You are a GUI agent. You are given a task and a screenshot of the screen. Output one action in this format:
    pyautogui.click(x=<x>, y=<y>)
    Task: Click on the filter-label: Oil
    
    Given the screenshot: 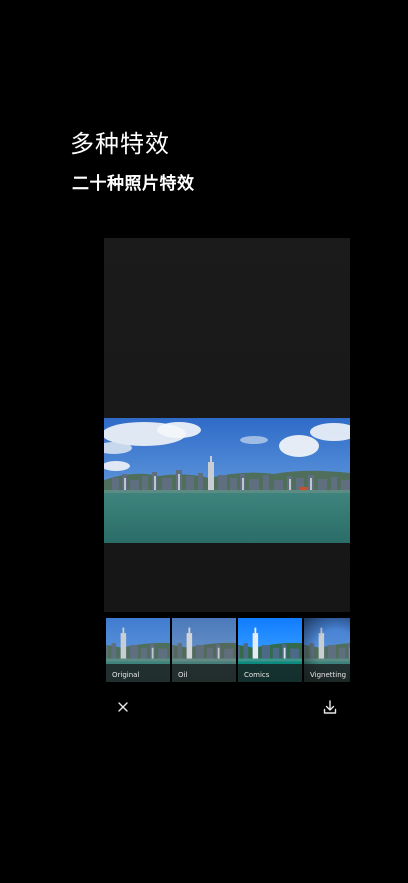 What is the action you would take?
    pyautogui.click(x=183, y=675)
    